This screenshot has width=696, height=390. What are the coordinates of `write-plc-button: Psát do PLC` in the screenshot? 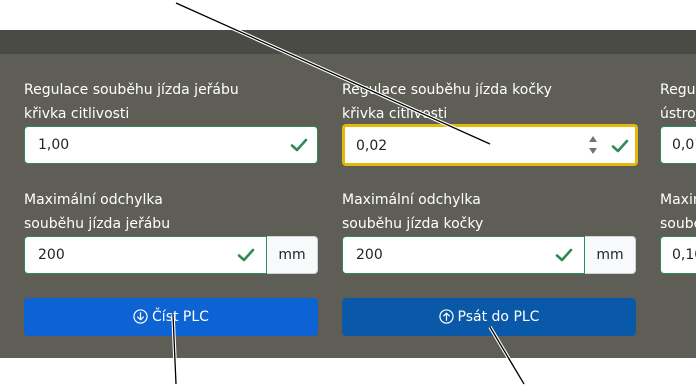 It's located at (489, 317).